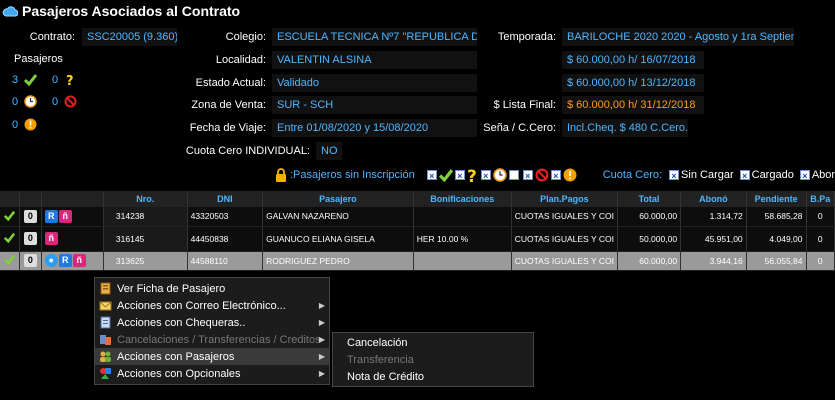 This screenshot has height=400, width=835. What do you see at coordinates (374, 83) in the screenshot?
I see `estado-value: Validado` at bounding box center [374, 83].